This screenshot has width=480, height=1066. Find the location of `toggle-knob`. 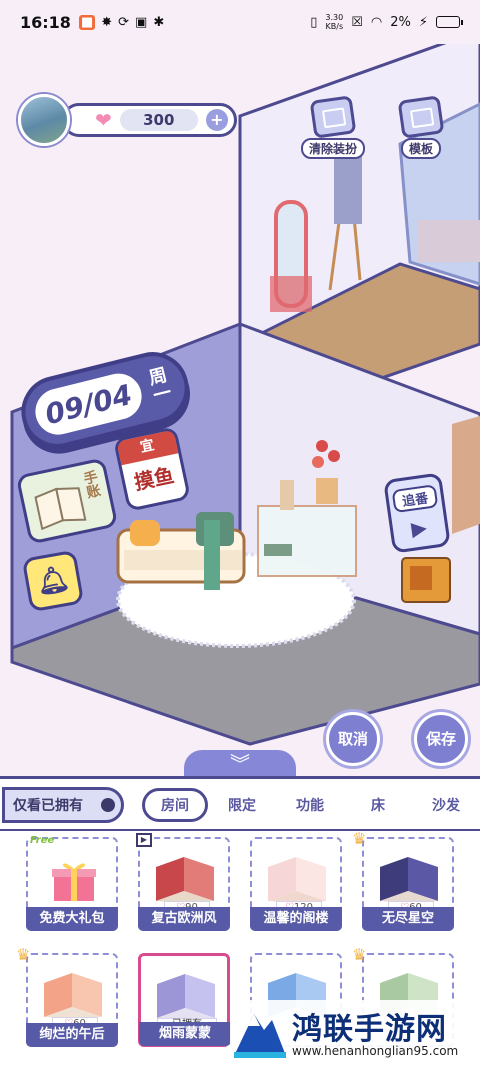

toggle-knob is located at coordinates (108, 805).